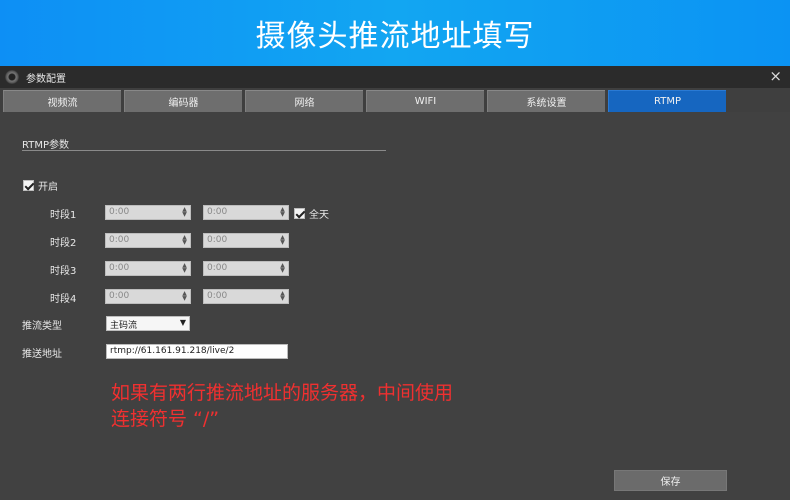  What do you see at coordinates (182, 322) in the screenshot?
I see `chevron-down-icon: ▼` at bounding box center [182, 322].